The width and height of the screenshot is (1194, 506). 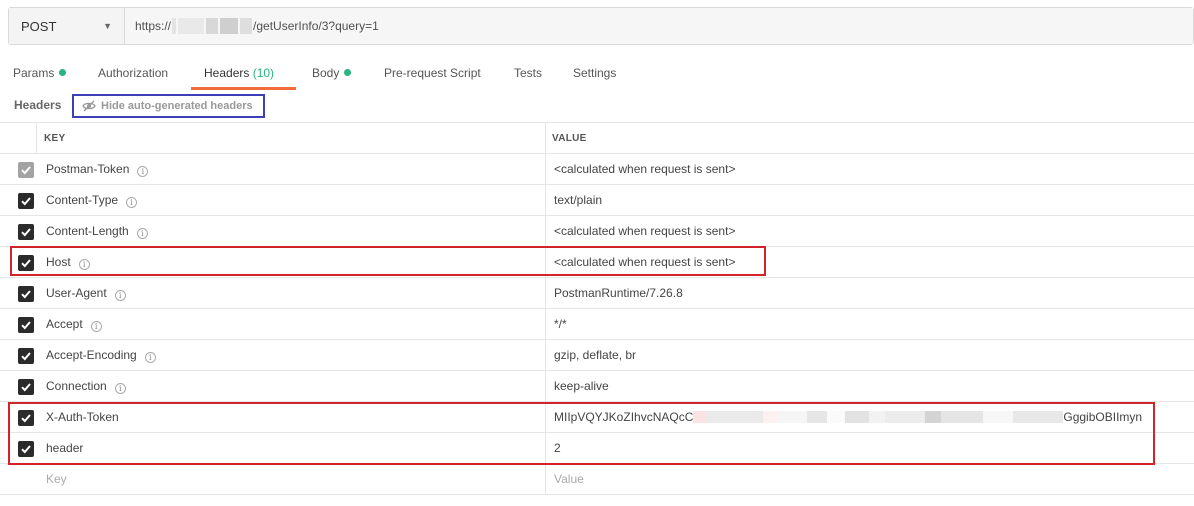 What do you see at coordinates (597, 448) in the screenshot?
I see `table-row: header 2` at bounding box center [597, 448].